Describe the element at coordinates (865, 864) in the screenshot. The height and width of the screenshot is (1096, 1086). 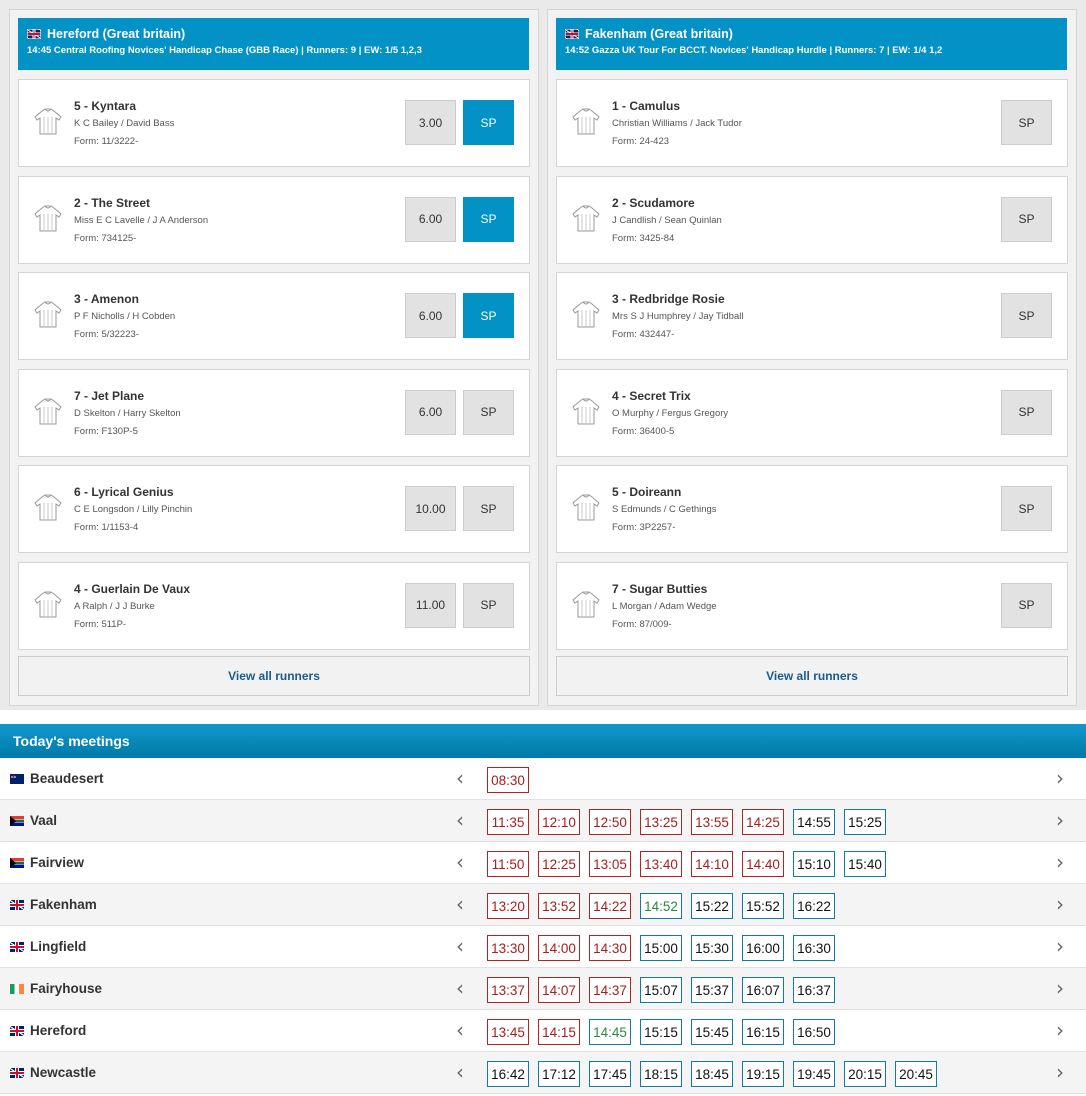
I see `race-time-button: 15:40` at that location.